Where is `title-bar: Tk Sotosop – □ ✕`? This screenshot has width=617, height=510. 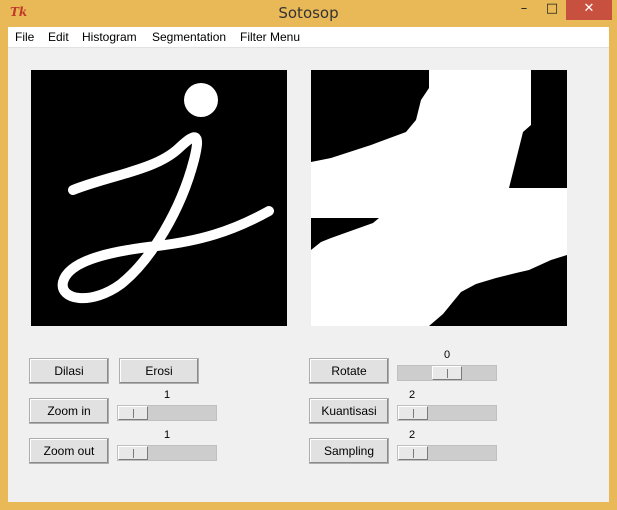 title-bar: Tk Sotosop – □ ✕ is located at coordinates (308, 13).